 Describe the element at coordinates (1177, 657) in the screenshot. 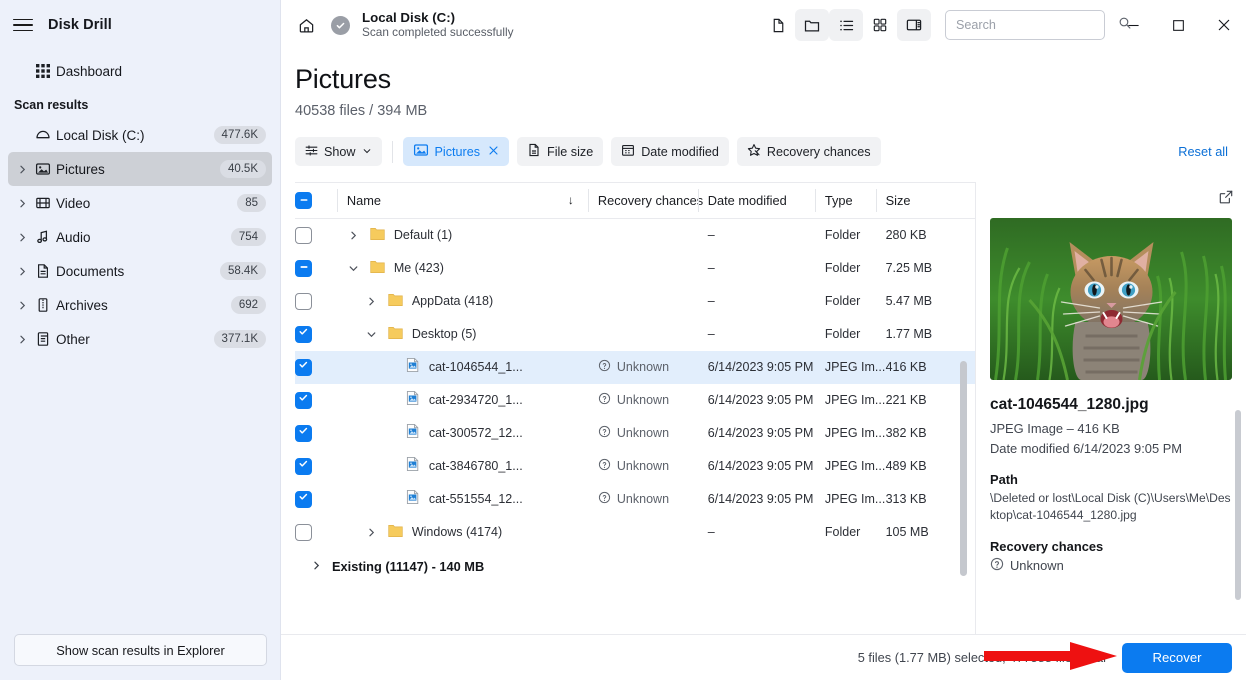

I see `recover-button: Recover` at that location.